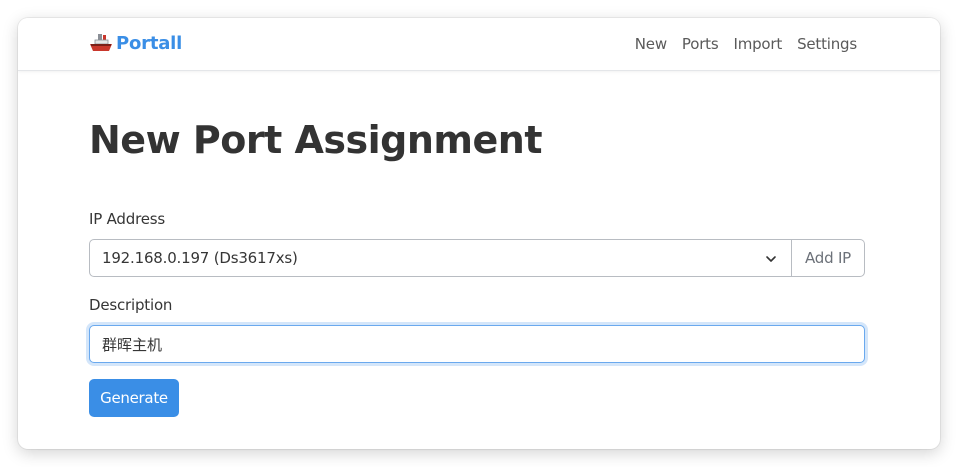 The height and width of the screenshot is (467, 958). Describe the element at coordinates (828, 258) in the screenshot. I see `add-ip-button: Add IP` at that location.